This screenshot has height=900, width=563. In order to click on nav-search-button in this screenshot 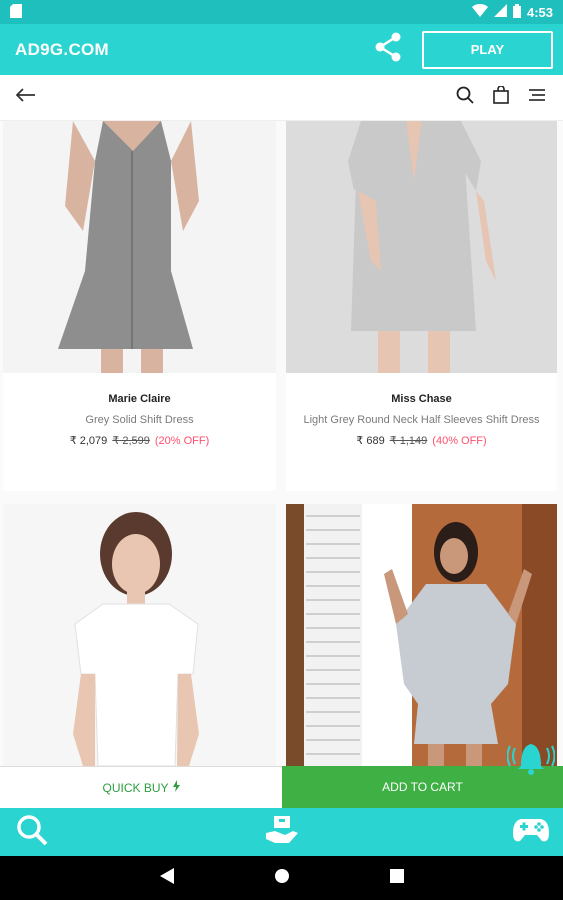, I will do `click(32, 832)`.